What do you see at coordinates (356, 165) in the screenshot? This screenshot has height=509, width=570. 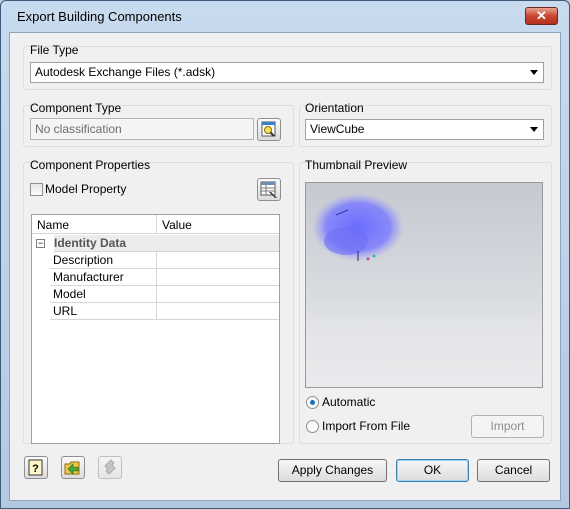 I see `thumbnail-preview-label: Thumbnail Preview` at bounding box center [356, 165].